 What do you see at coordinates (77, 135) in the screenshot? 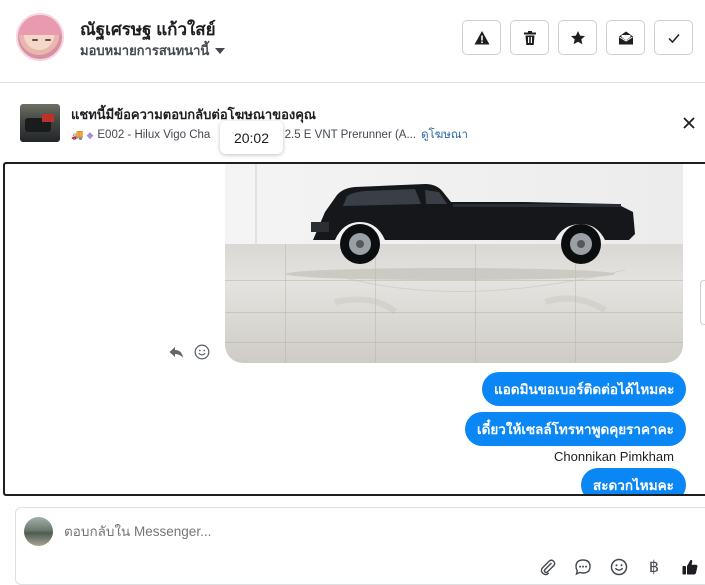
I see `truck-emoji-icon: 🚚` at bounding box center [77, 135].